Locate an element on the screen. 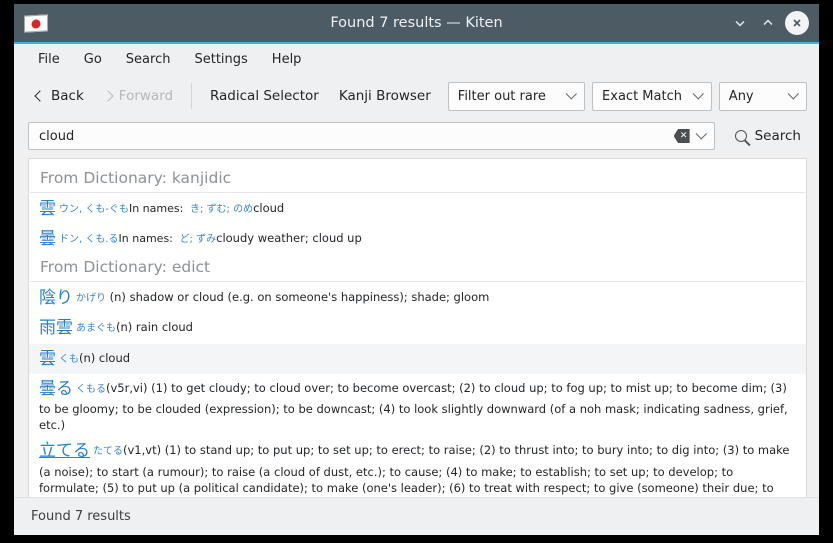  scope-value: Any is located at coordinates (741, 96).